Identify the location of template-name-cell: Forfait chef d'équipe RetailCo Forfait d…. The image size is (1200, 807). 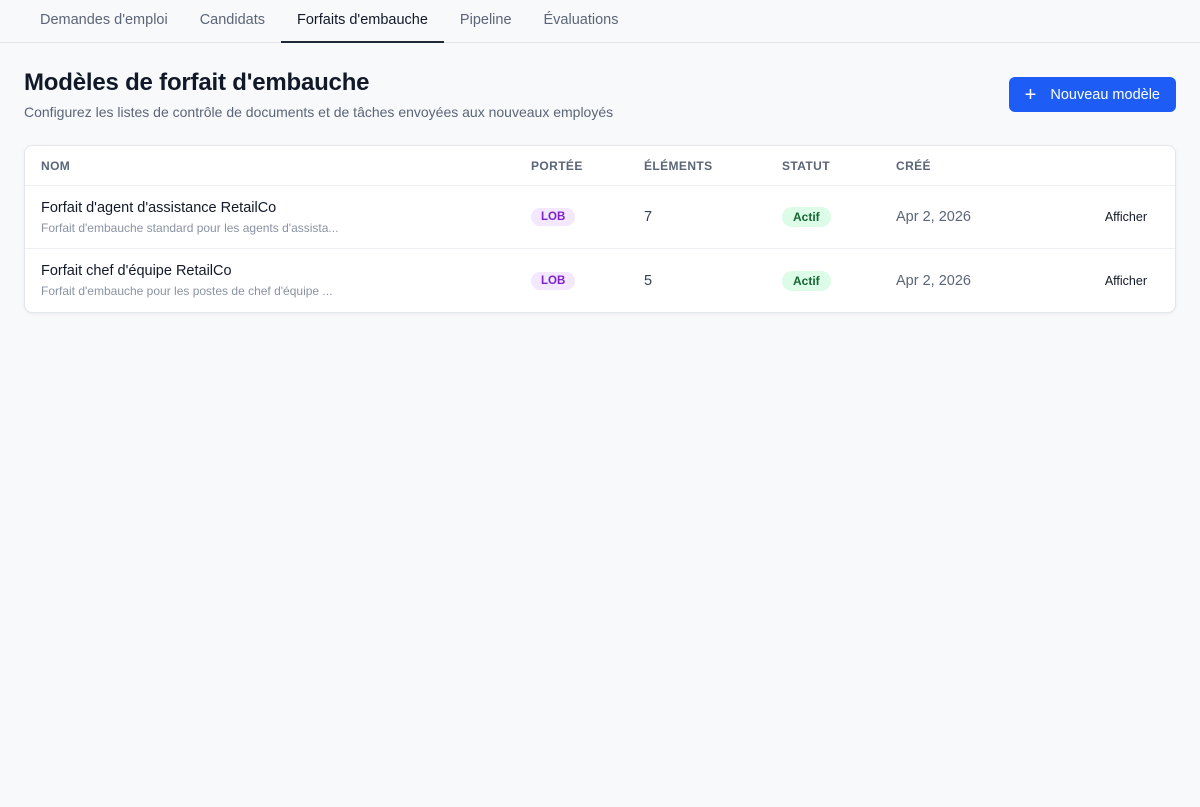
(186, 280).